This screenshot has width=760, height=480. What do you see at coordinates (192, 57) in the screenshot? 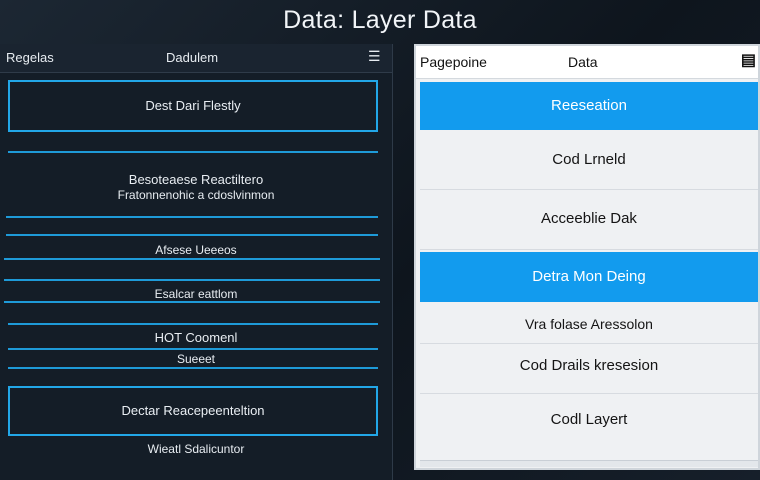
I see `left-header-col2: Dadulem` at bounding box center [192, 57].